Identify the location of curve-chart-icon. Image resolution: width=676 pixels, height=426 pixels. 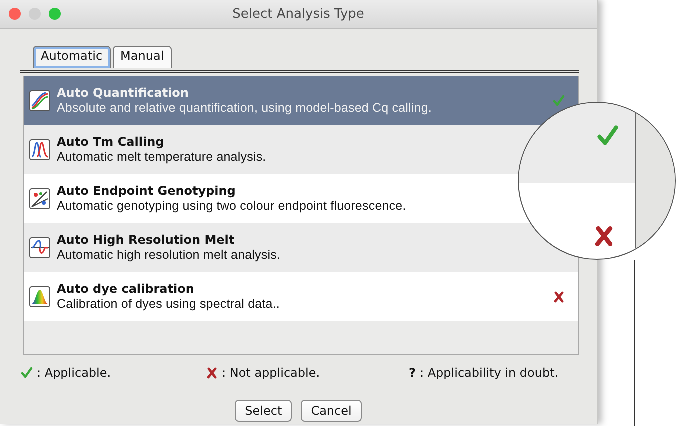
(40, 101).